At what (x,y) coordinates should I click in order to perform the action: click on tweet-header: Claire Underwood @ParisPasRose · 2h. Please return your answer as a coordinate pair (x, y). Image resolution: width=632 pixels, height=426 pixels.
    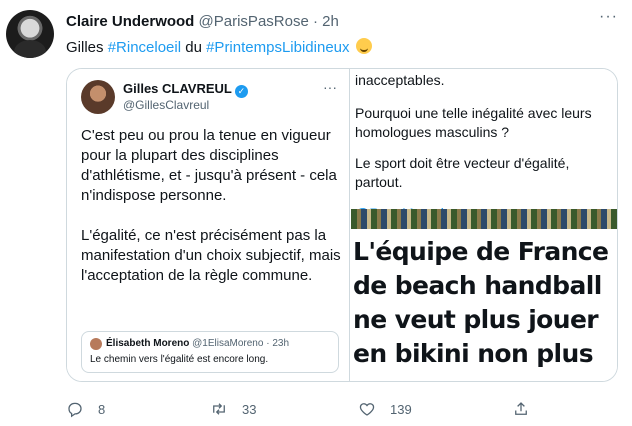
    Looking at the image, I should click on (202, 21).